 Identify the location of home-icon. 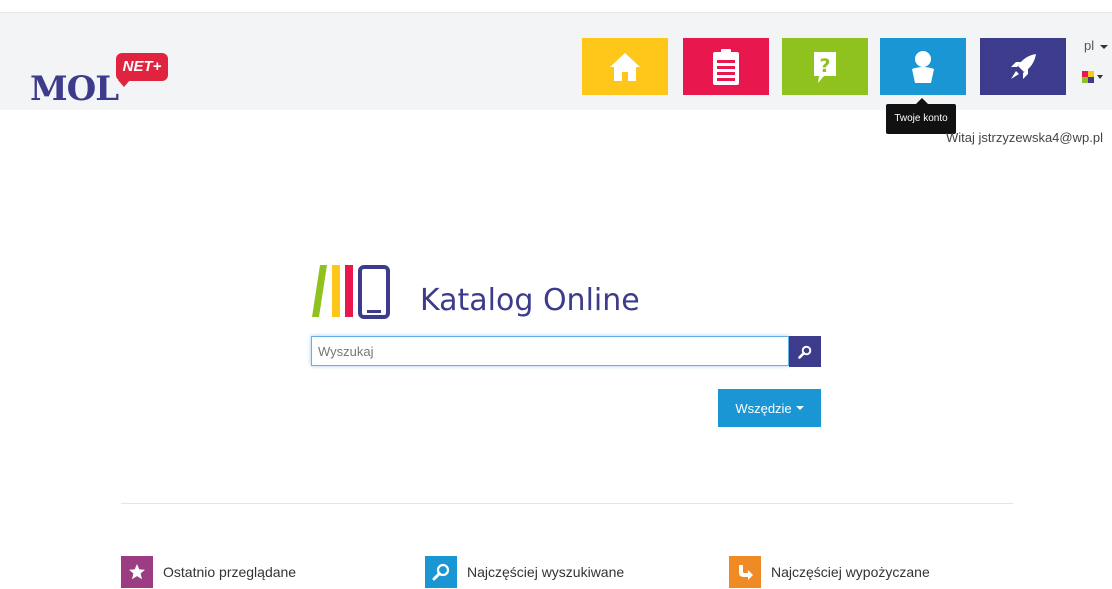
(625, 66).